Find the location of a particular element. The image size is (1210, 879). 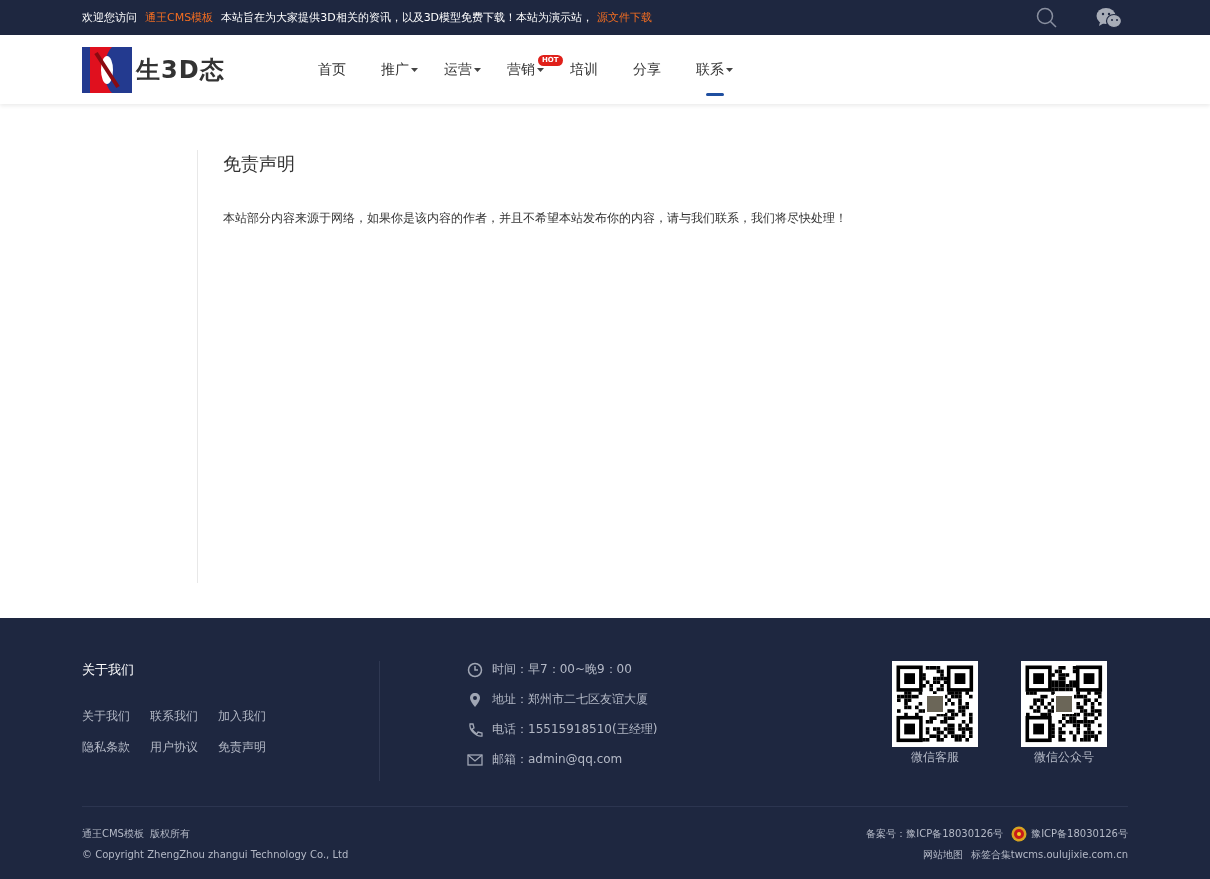

site-link: 通王CMS模板 is located at coordinates (179, 17).